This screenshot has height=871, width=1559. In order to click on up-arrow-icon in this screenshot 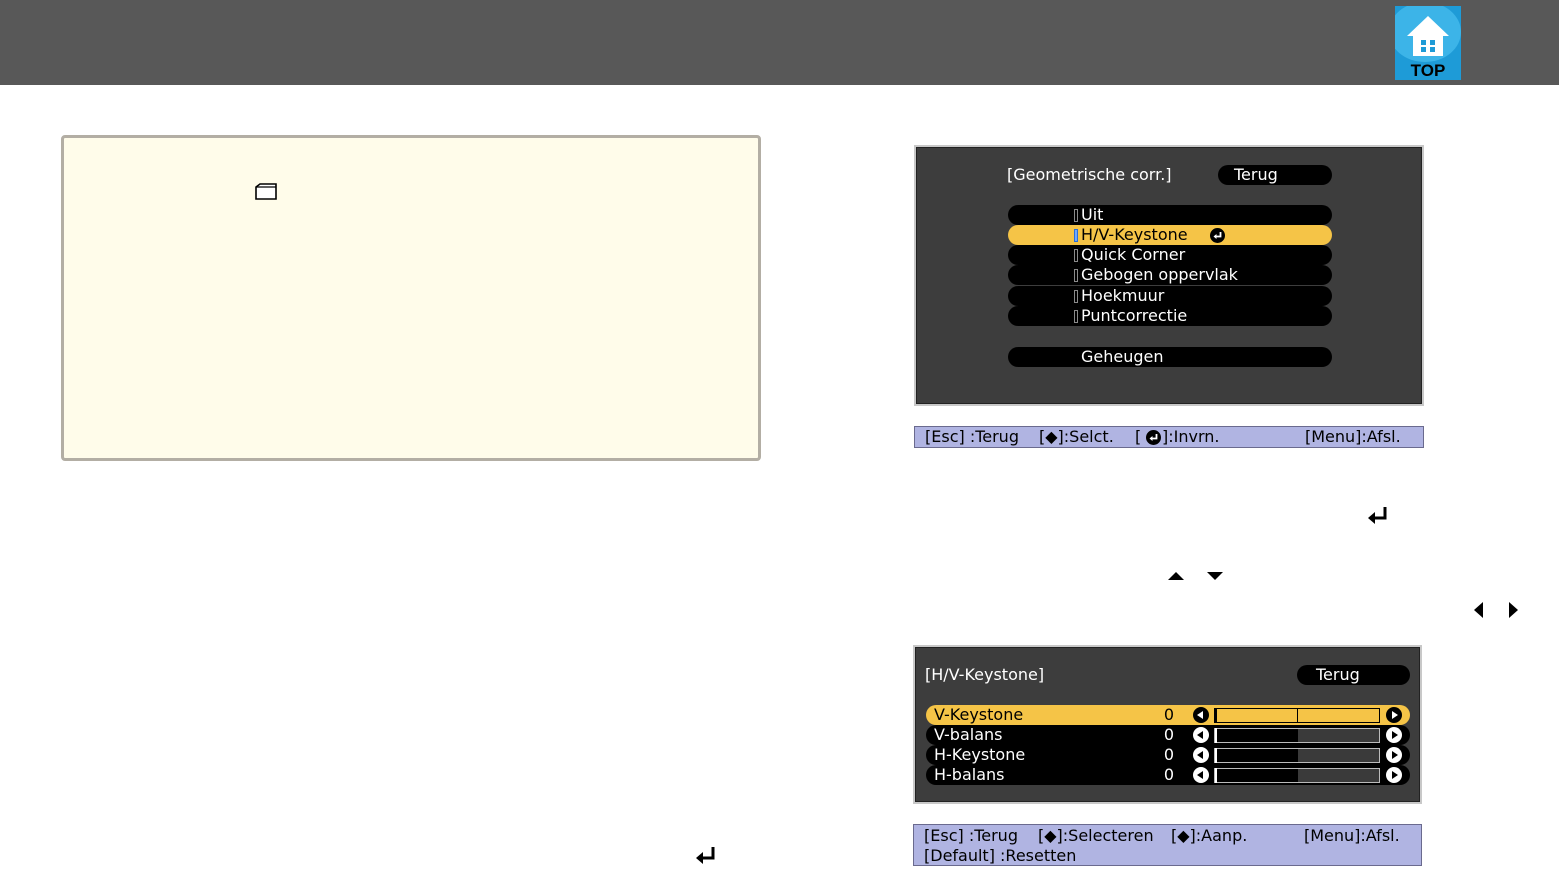, I will do `click(1176, 576)`.